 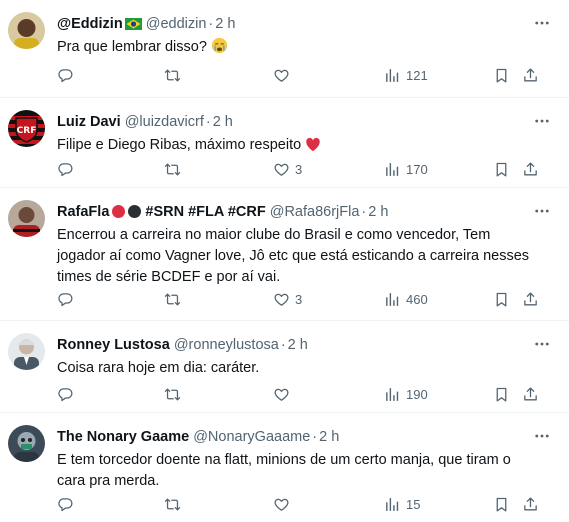 I want to click on user-name: Luiz Davi, so click(x=89, y=122).